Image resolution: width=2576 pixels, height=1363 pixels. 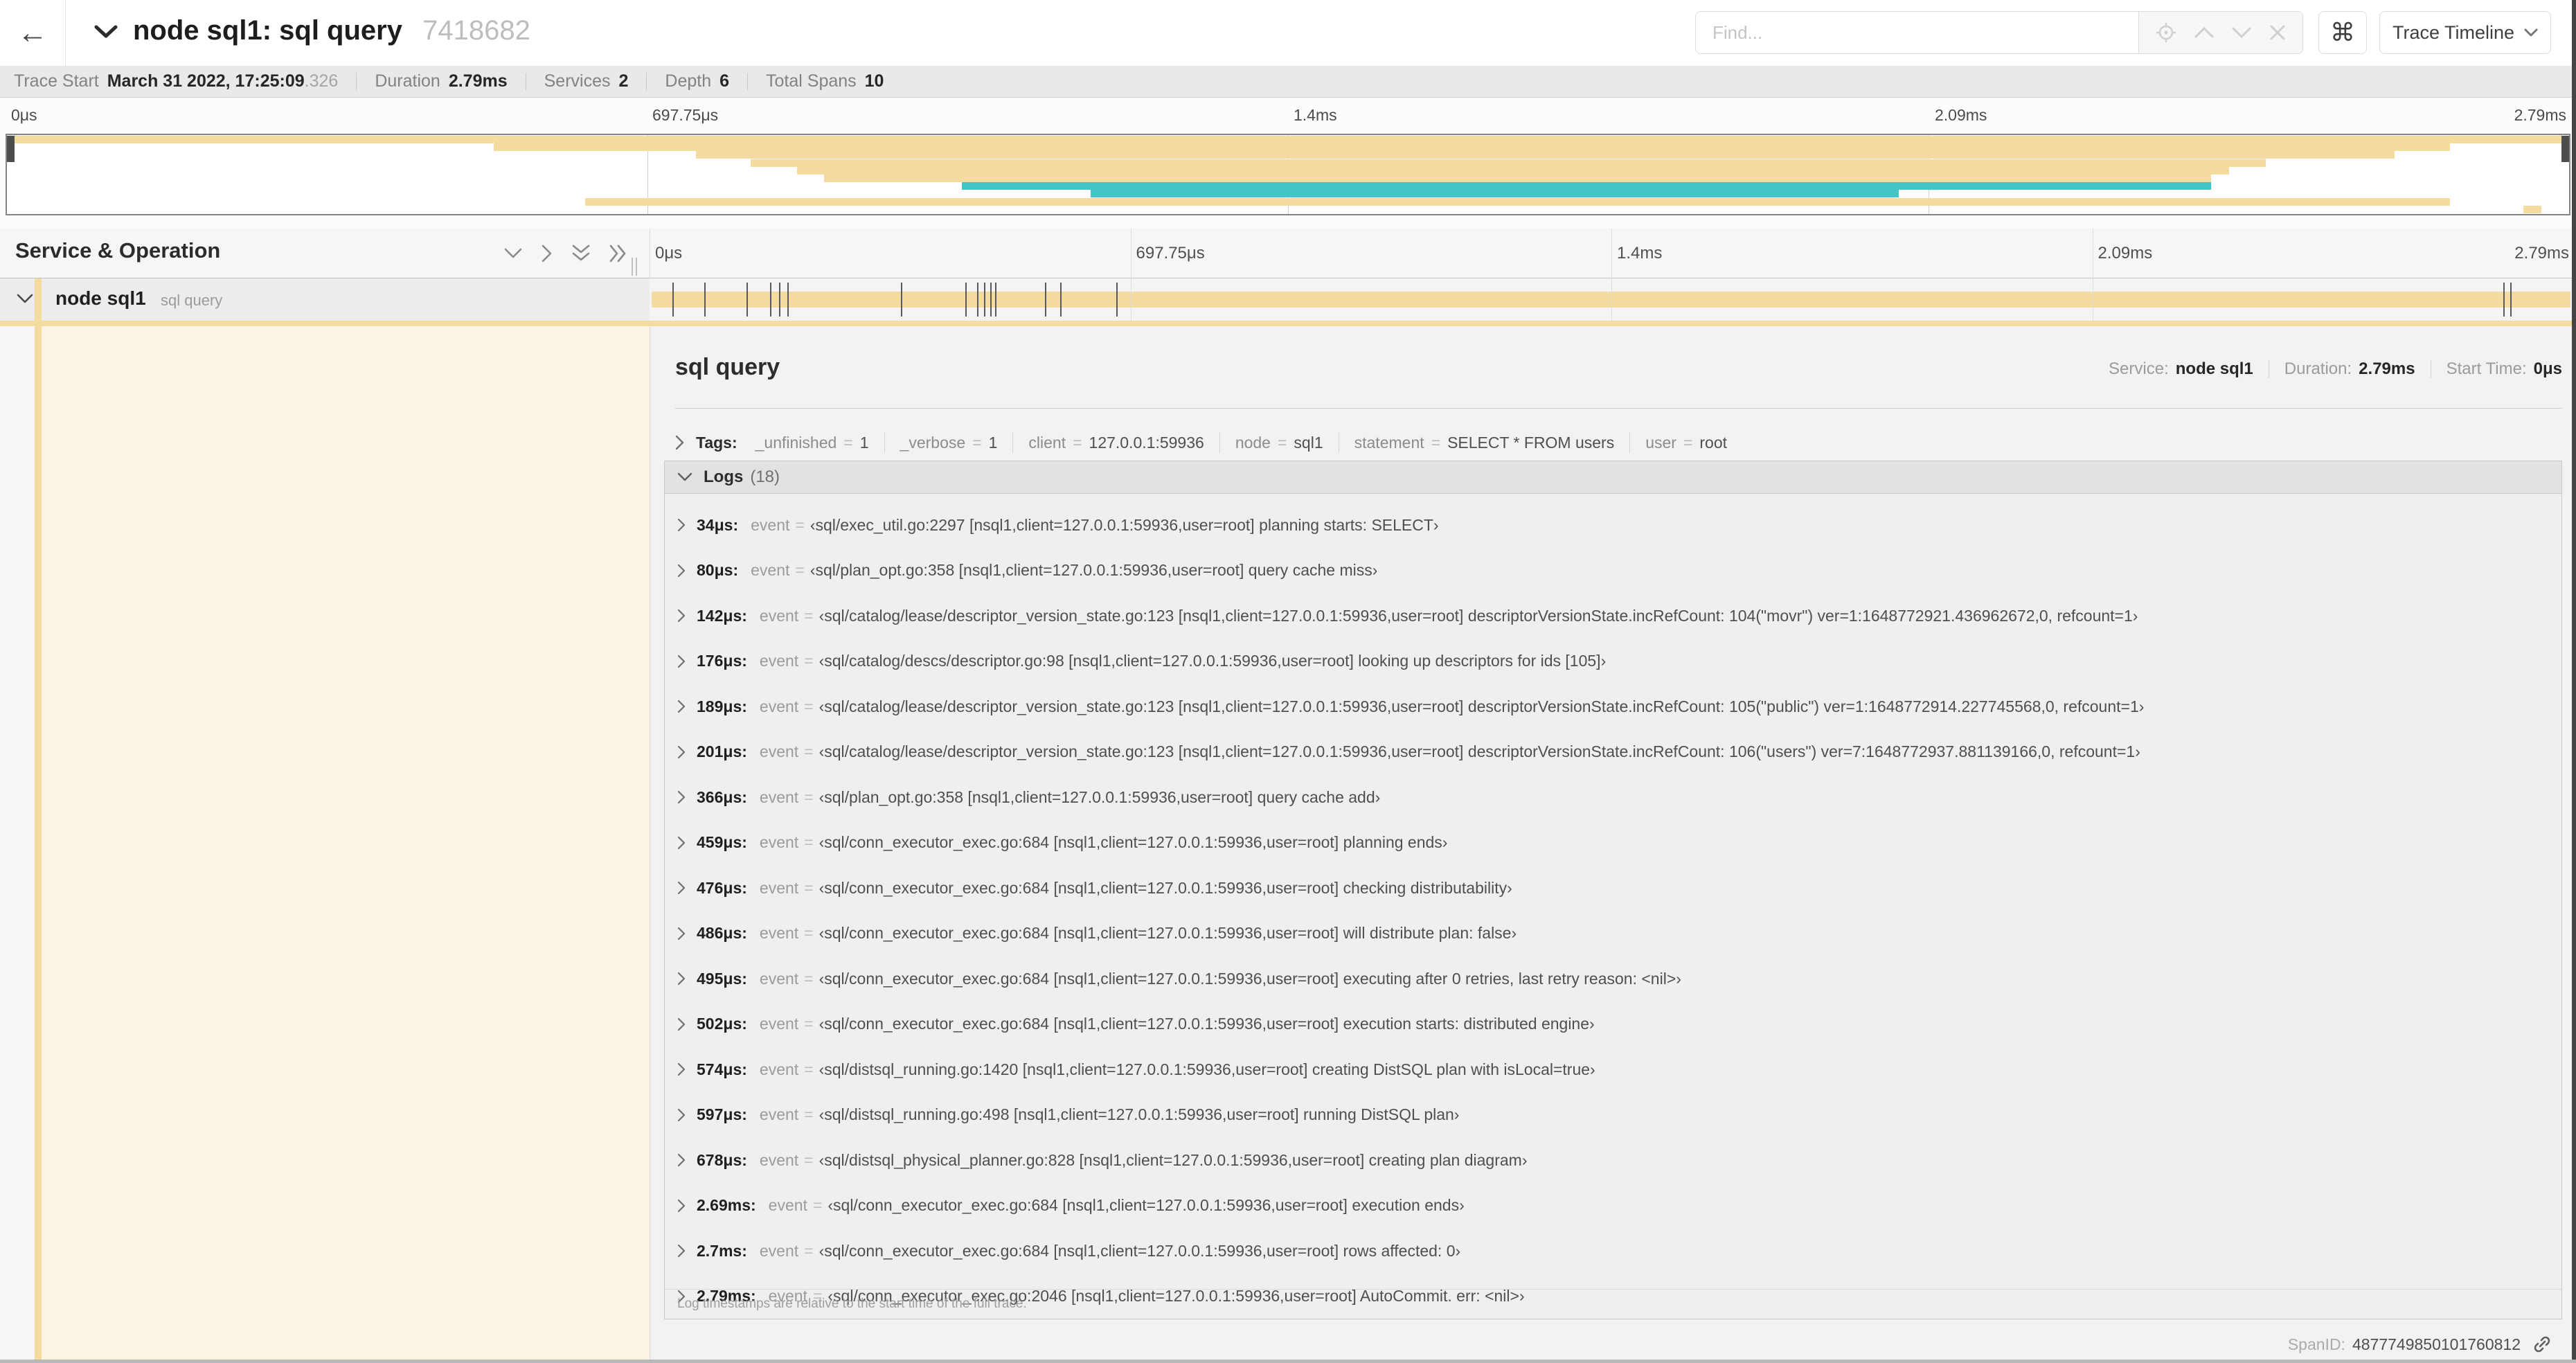 I want to click on tag-key: statement, so click(x=1389, y=442).